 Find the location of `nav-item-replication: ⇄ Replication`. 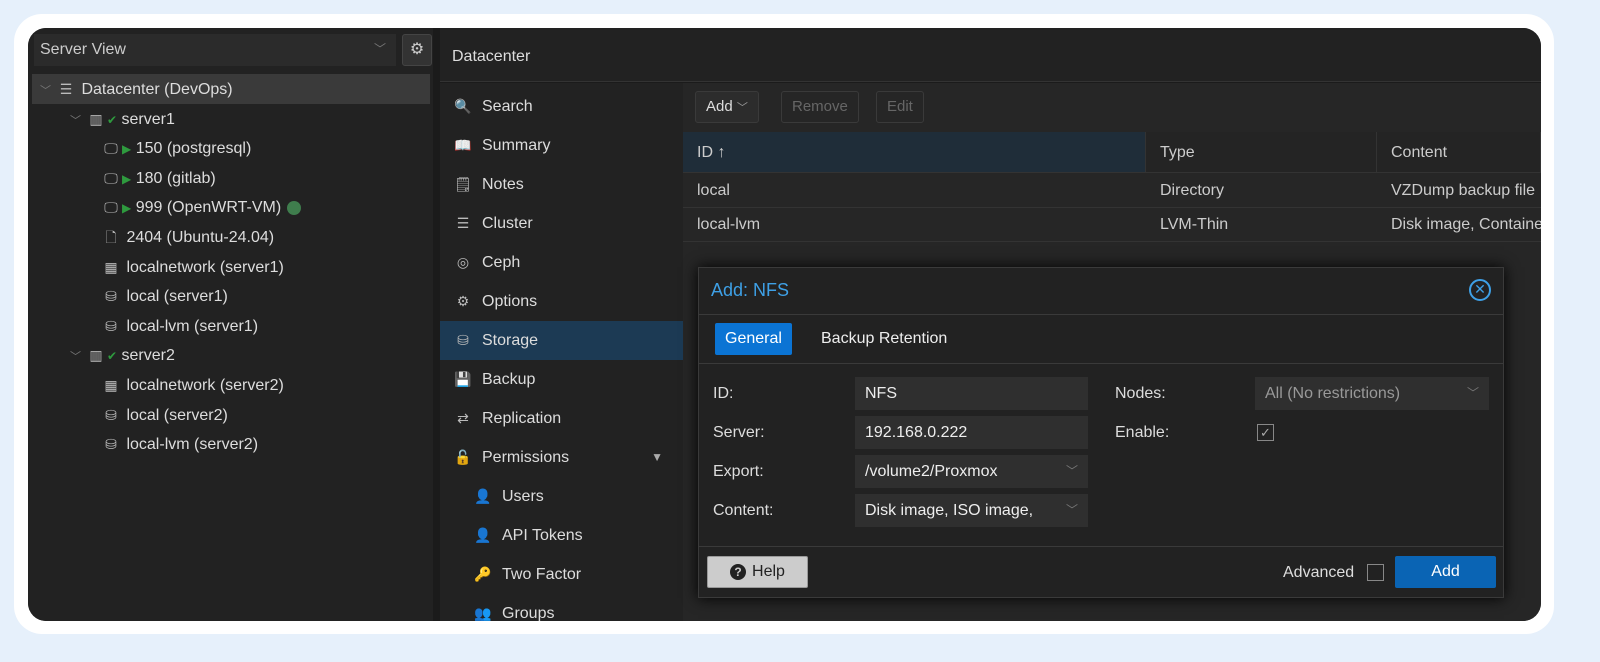

nav-item-replication: ⇄ Replication is located at coordinates (561, 418).